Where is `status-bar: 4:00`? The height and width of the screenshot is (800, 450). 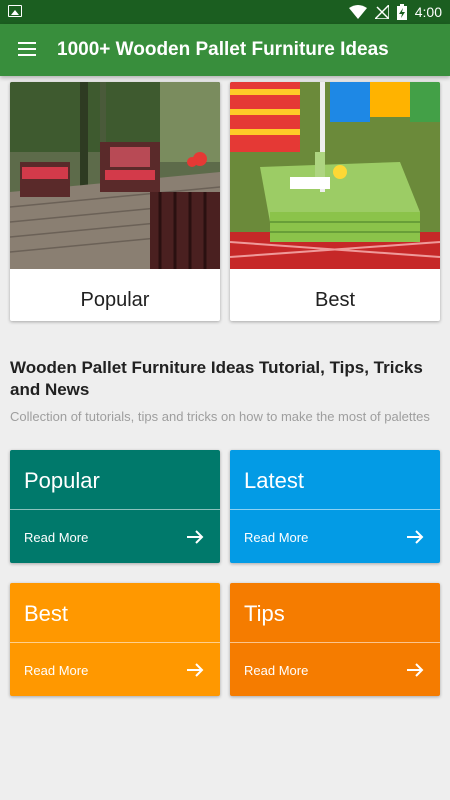 status-bar: 4:00 is located at coordinates (225, 12).